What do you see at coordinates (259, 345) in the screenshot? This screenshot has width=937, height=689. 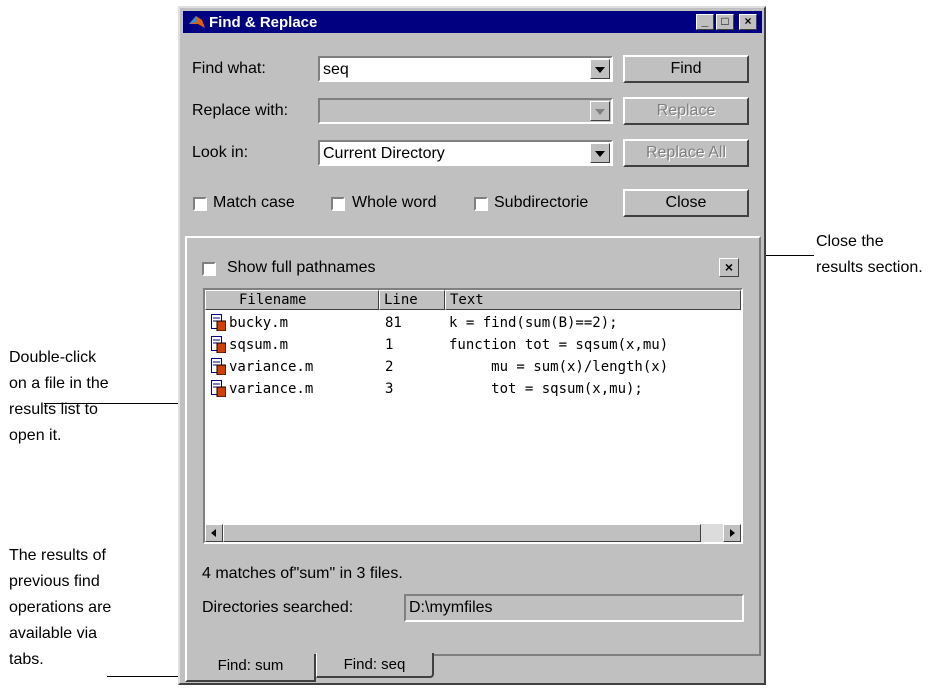 I see `result-filename: sqsum.m` at bounding box center [259, 345].